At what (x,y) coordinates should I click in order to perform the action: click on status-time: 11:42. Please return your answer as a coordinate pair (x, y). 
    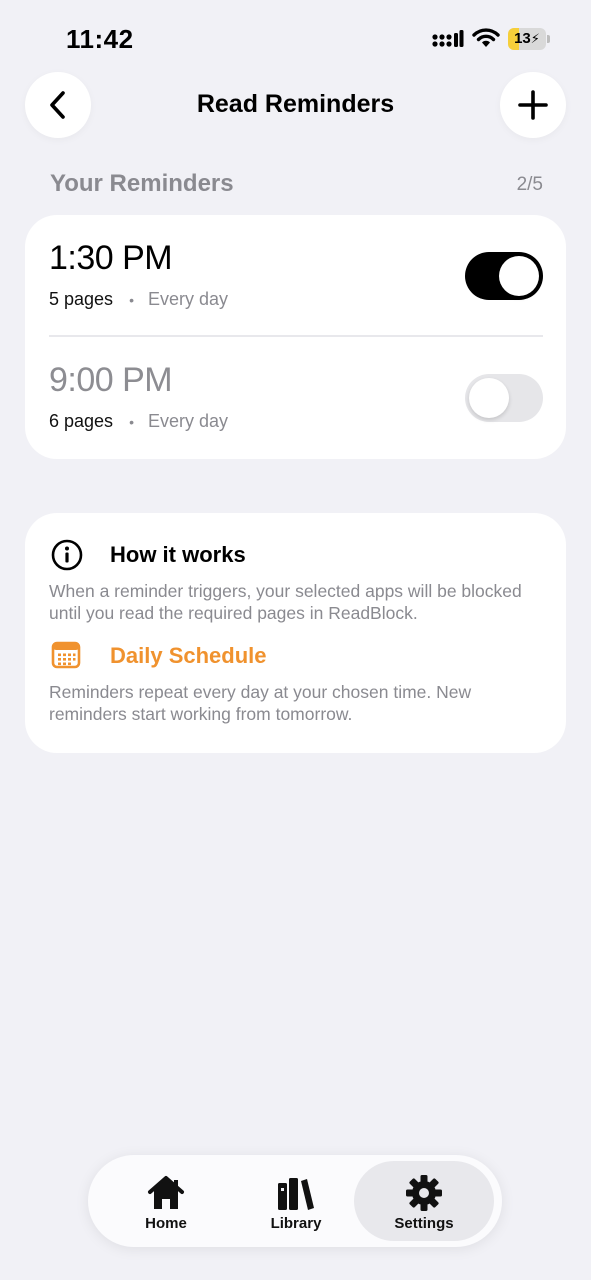
    Looking at the image, I should click on (100, 39).